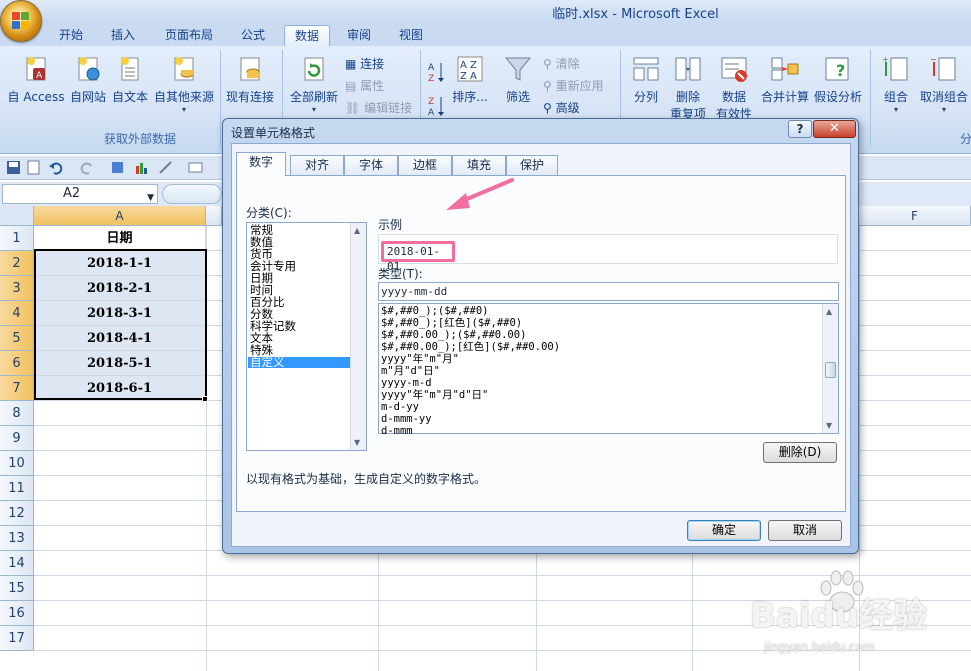 This screenshot has height=671, width=971. Describe the element at coordinates (17, 313) in the screenshot. I see `row-header-4: 4` at that location.